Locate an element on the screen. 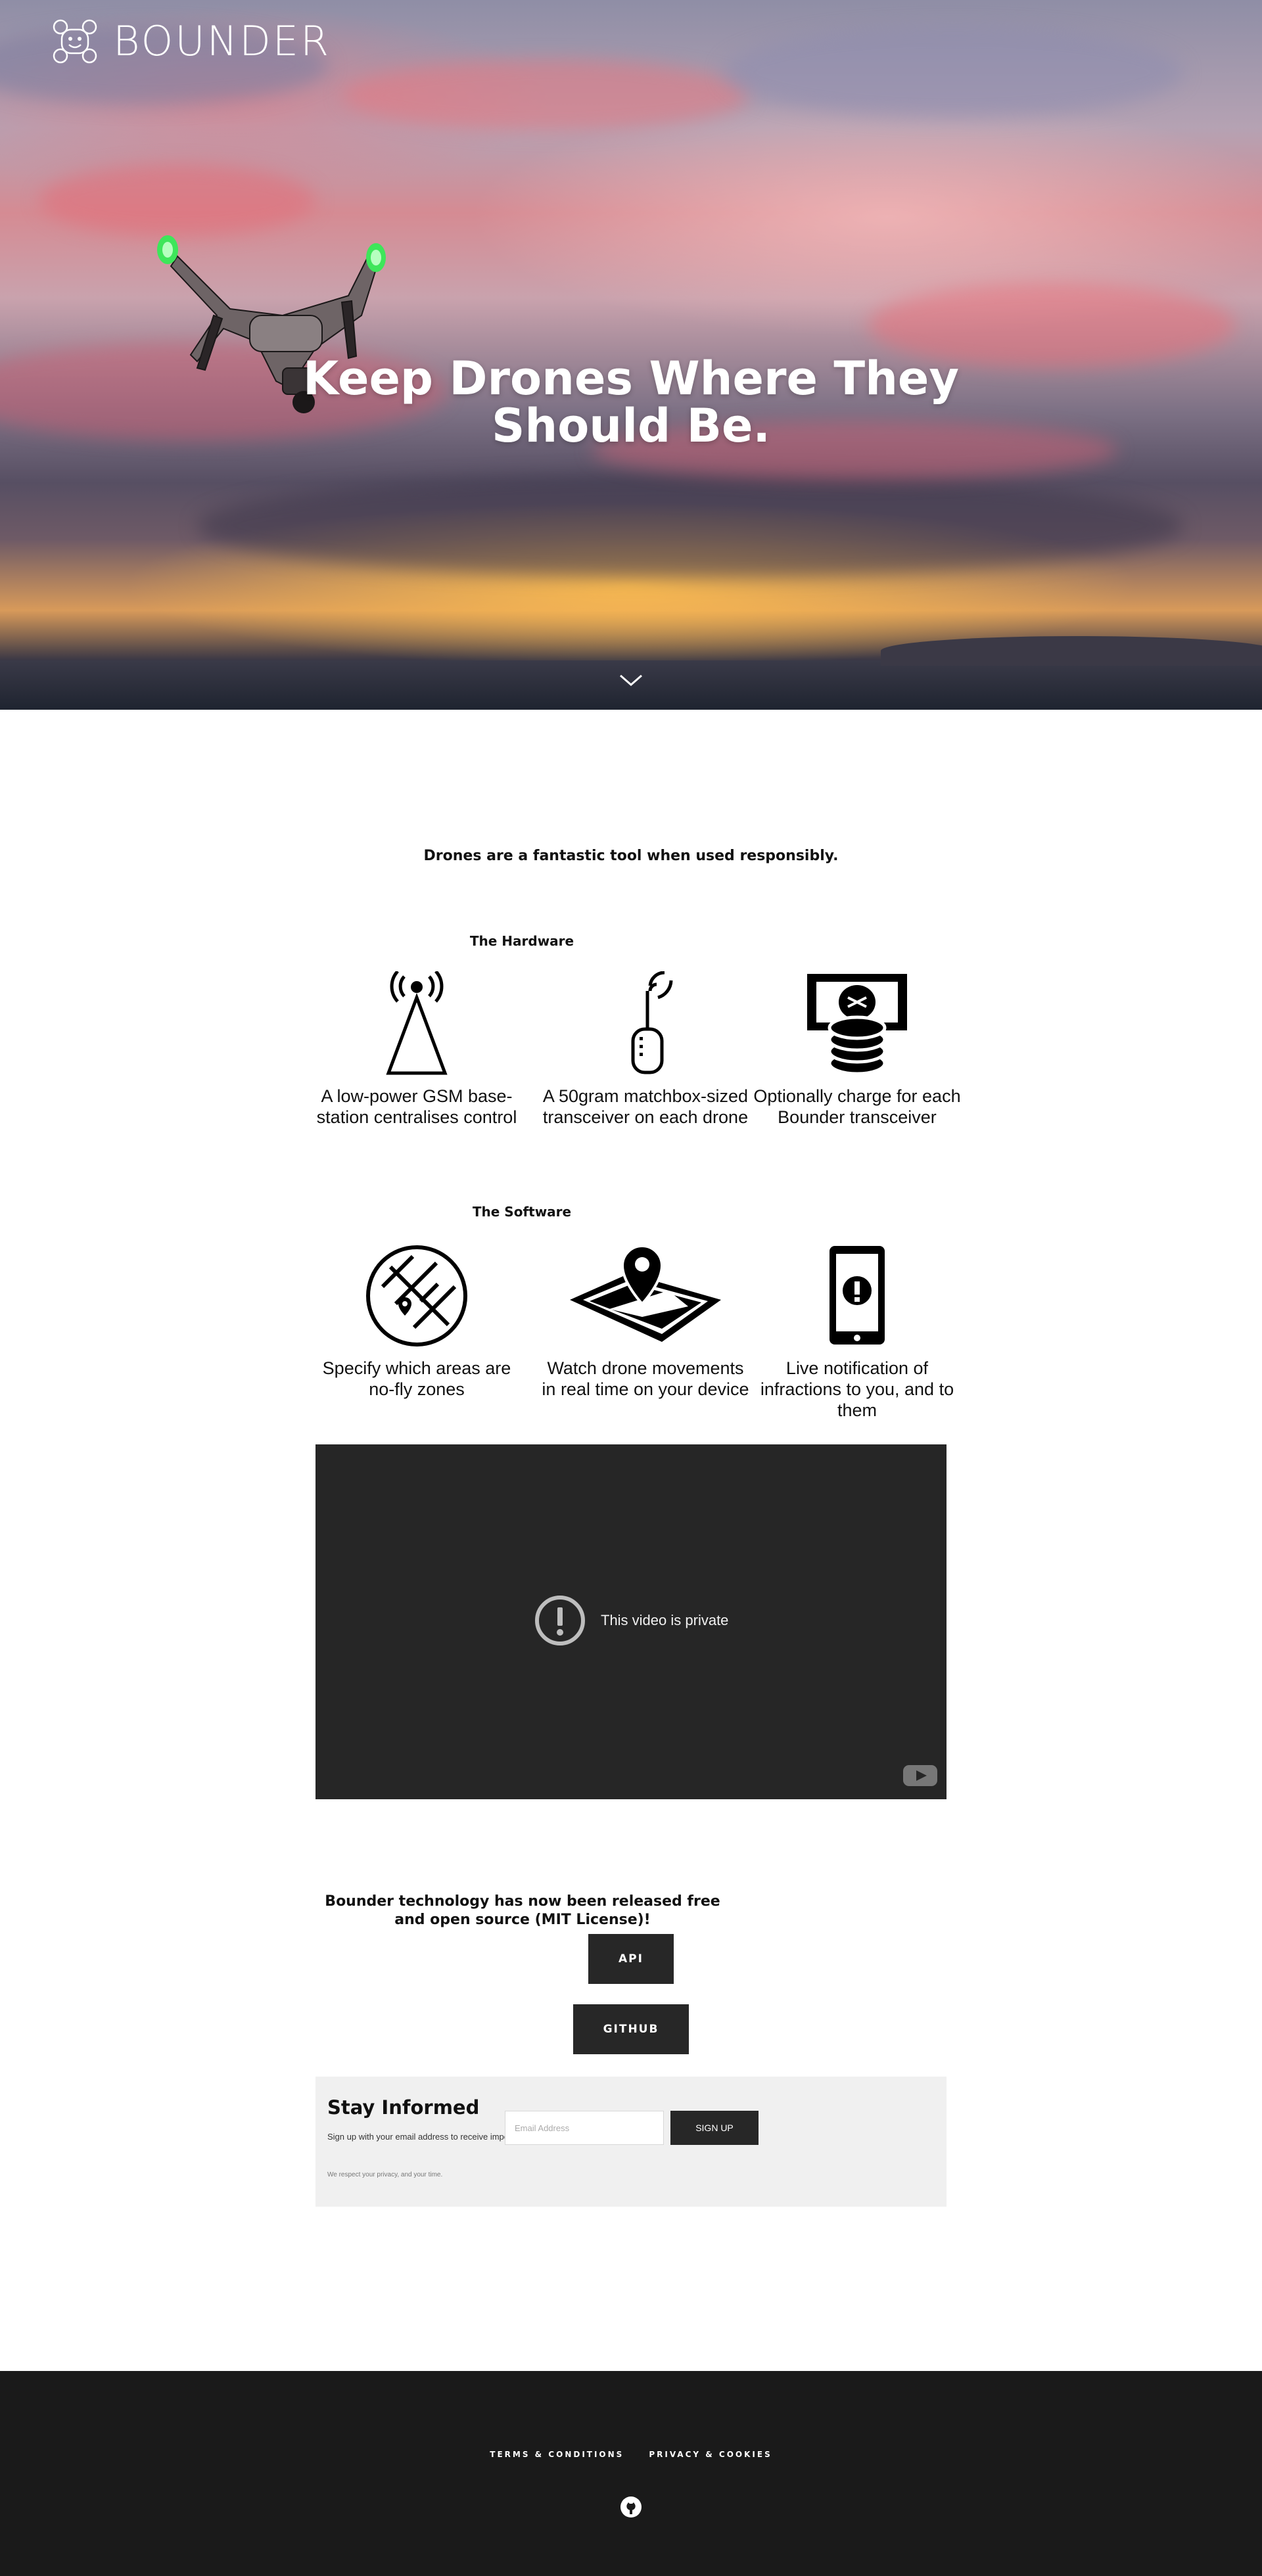 Image resolution: width=1262 pixels, height=2576 pixels. no-fly-zone-icon is located at coordinates (417, 1295).